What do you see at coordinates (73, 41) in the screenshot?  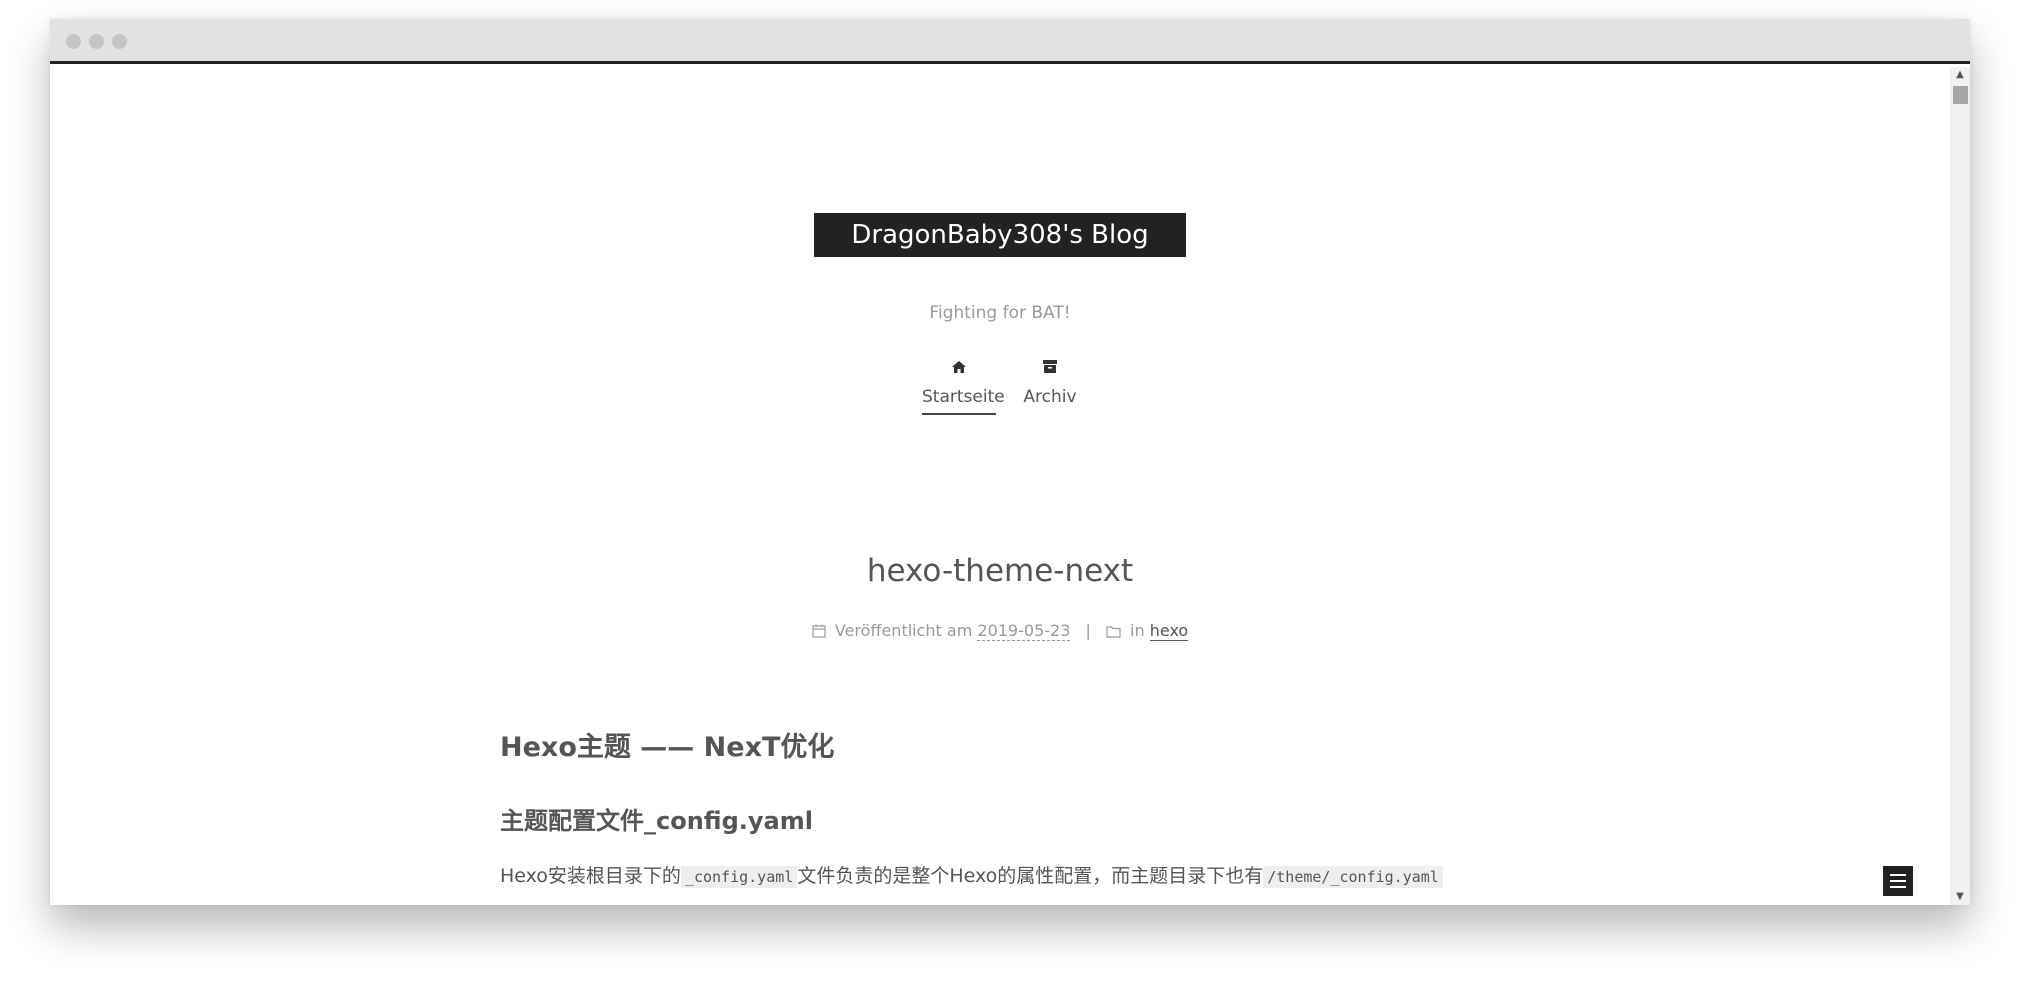 I see `window-close-dot` at bounding box center [73, 41].